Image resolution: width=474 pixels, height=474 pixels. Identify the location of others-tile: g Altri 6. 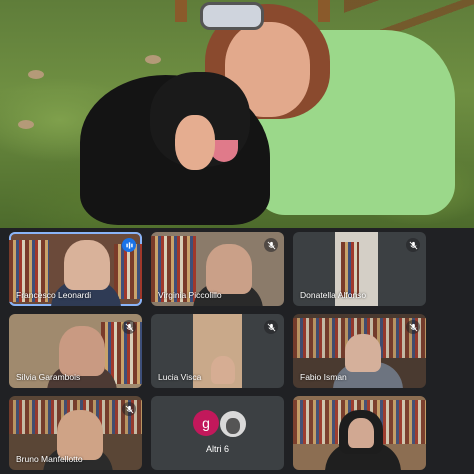
(217, 433).